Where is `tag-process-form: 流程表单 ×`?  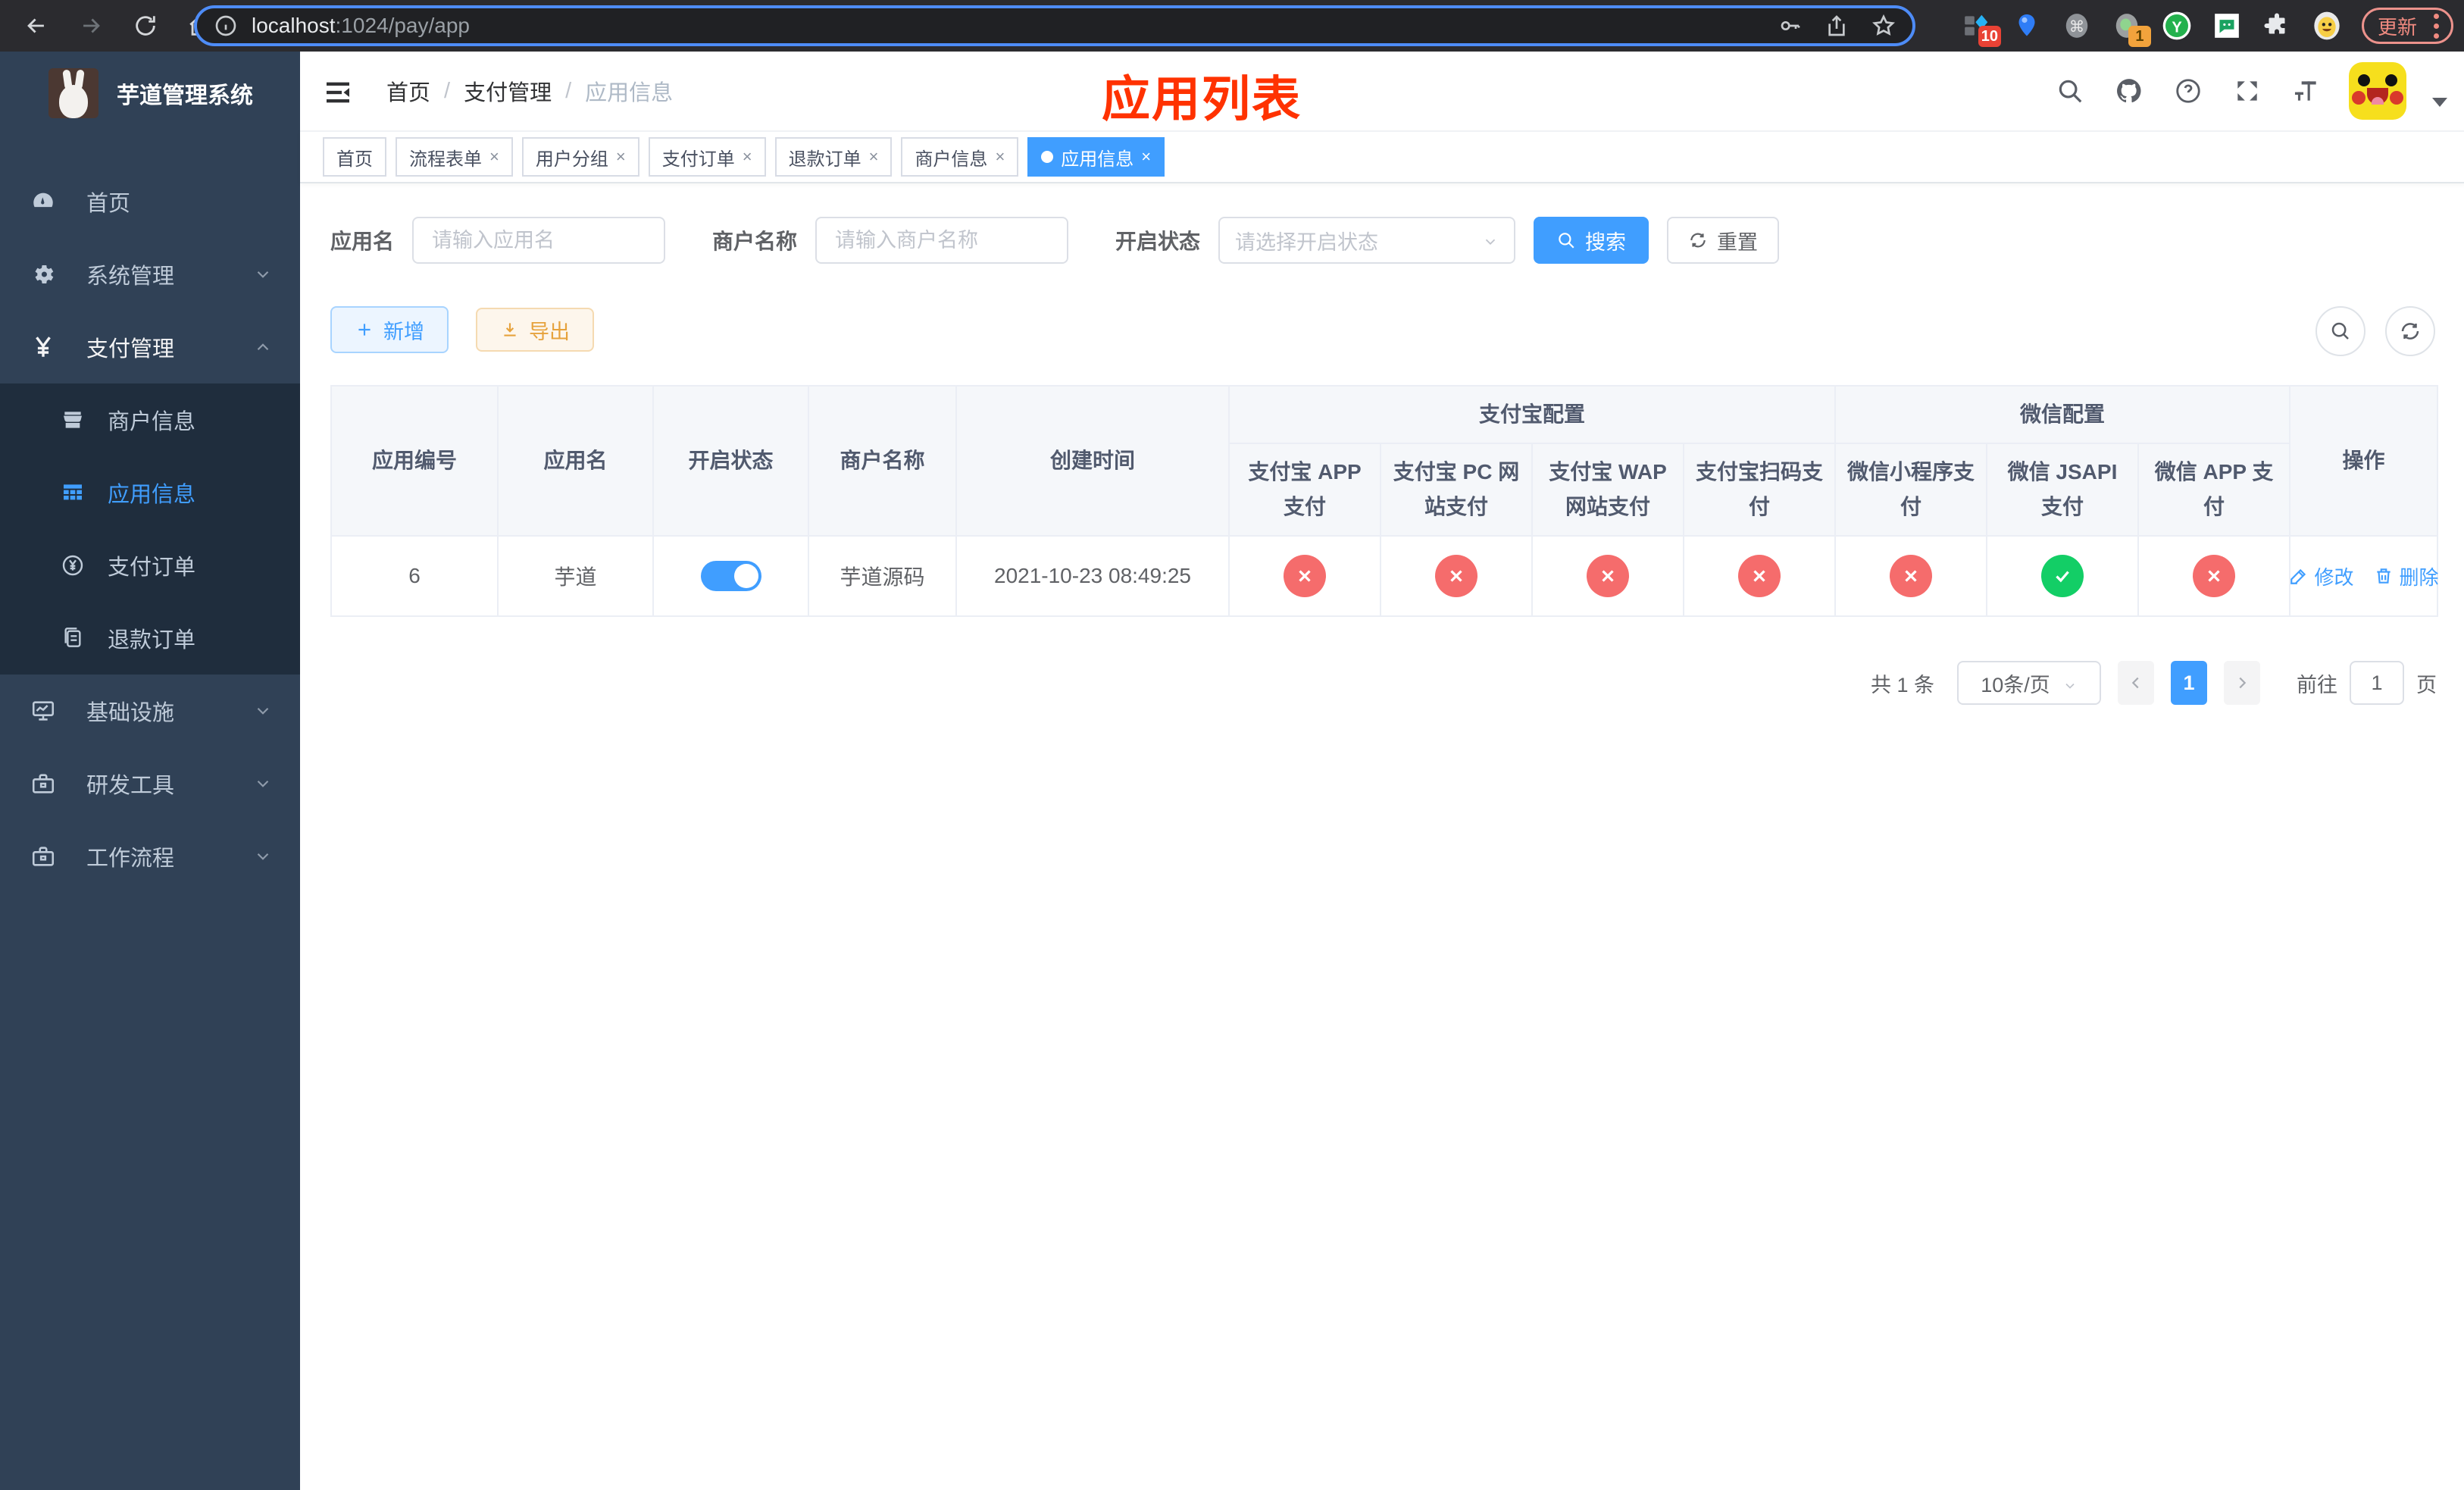 tag-process-form: 流程表单 × is located at coordinates (454, 157).